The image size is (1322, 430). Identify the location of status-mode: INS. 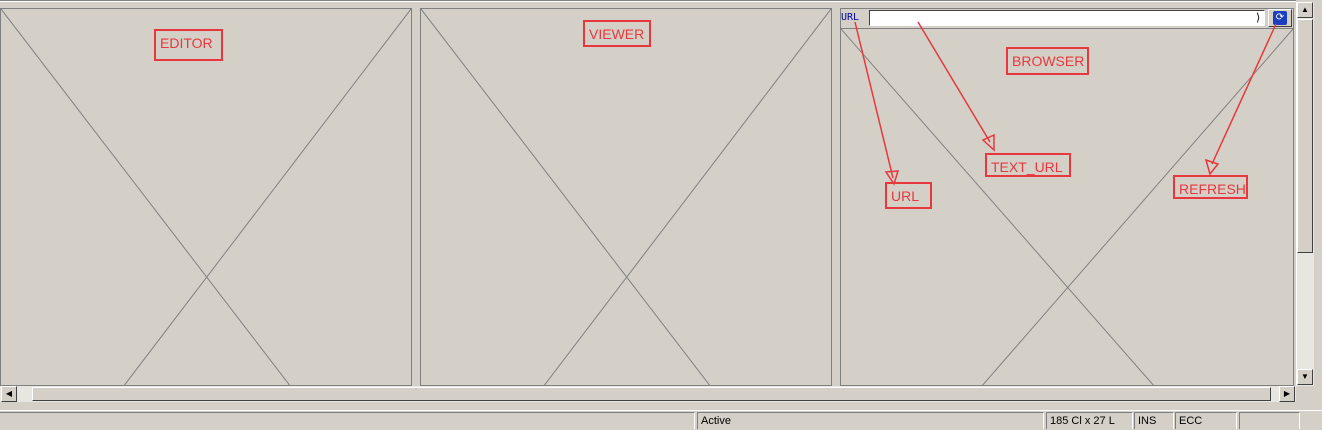
(1154, 420).